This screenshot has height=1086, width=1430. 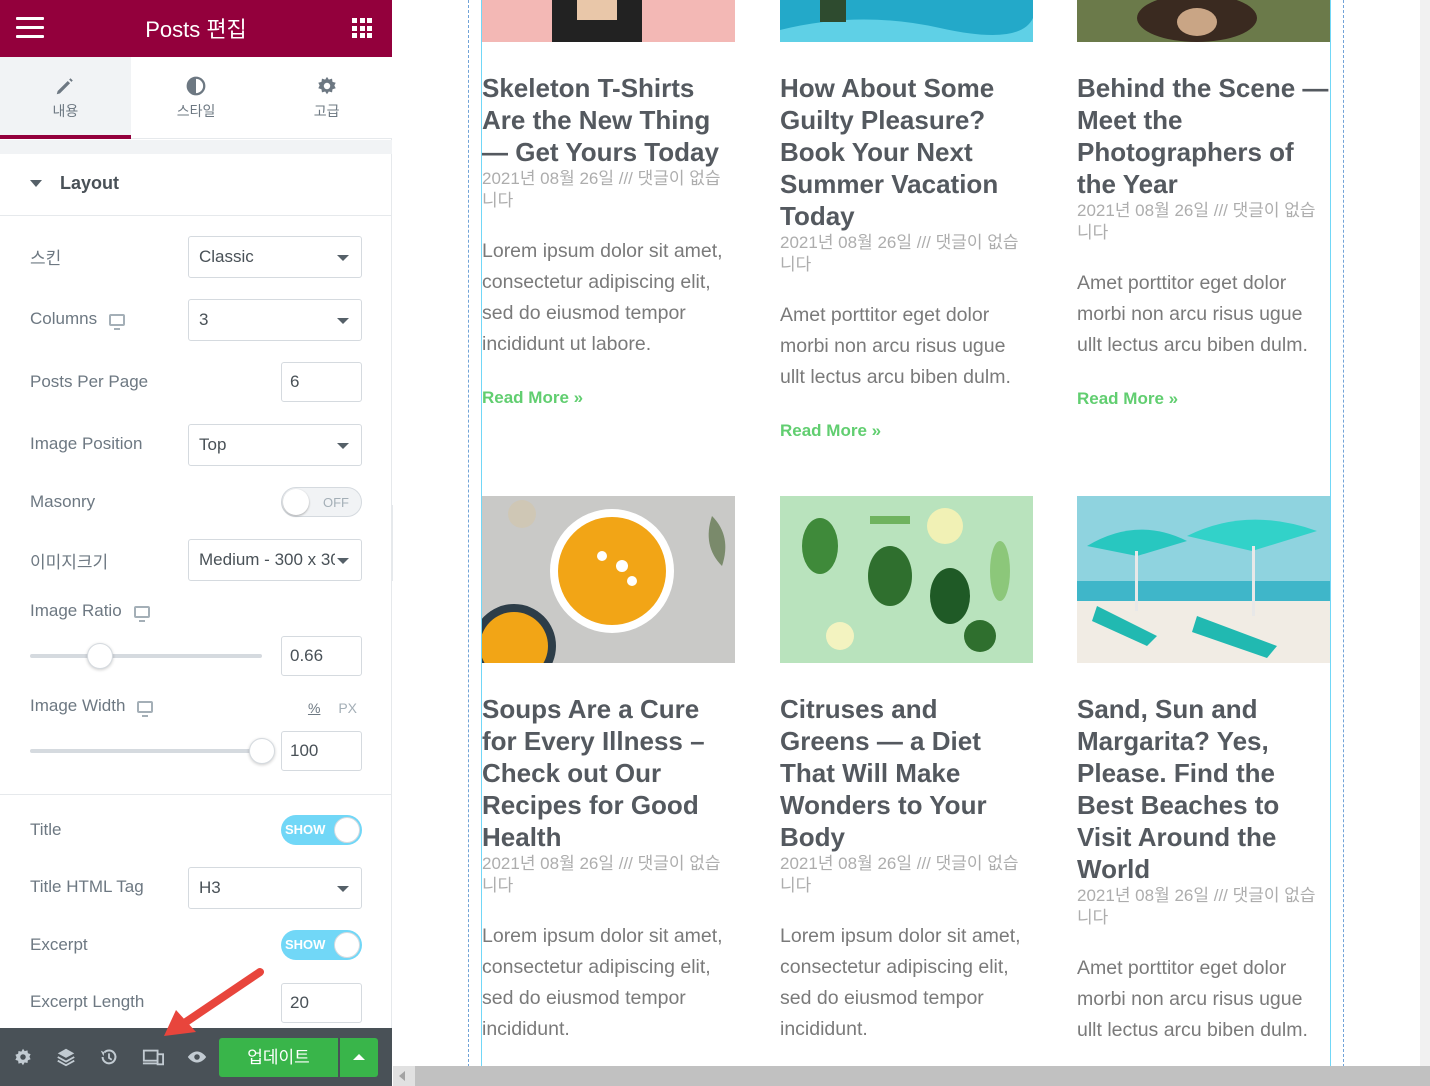 I want to click on section-layout-title: Layout, so click(x=90, y=183).